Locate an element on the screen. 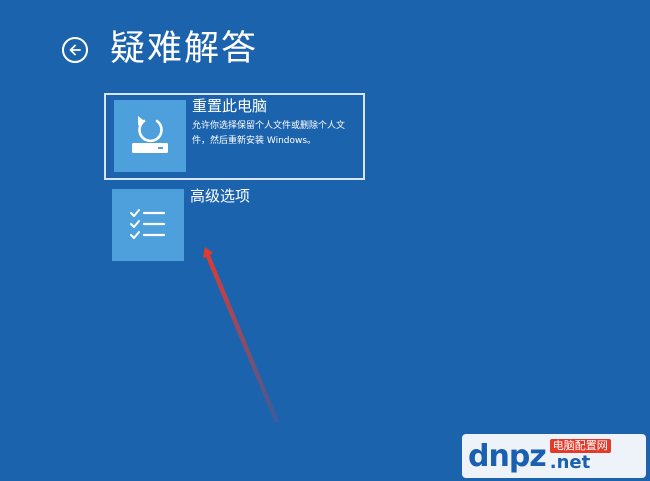 The width and height of the screenshot is (650, 481). page-title: 疑难解答 is located at coordinates (184, 49).